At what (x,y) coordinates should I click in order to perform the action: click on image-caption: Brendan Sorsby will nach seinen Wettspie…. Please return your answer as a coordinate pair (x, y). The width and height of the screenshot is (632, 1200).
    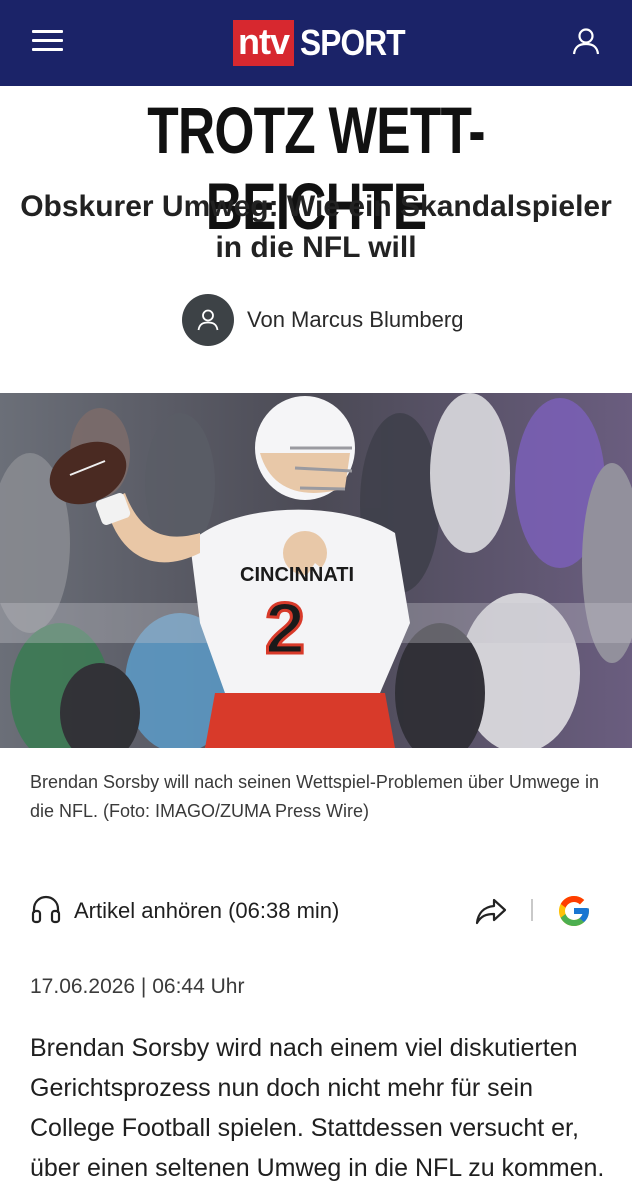
    Looking at the image, I should click on (314, 796).